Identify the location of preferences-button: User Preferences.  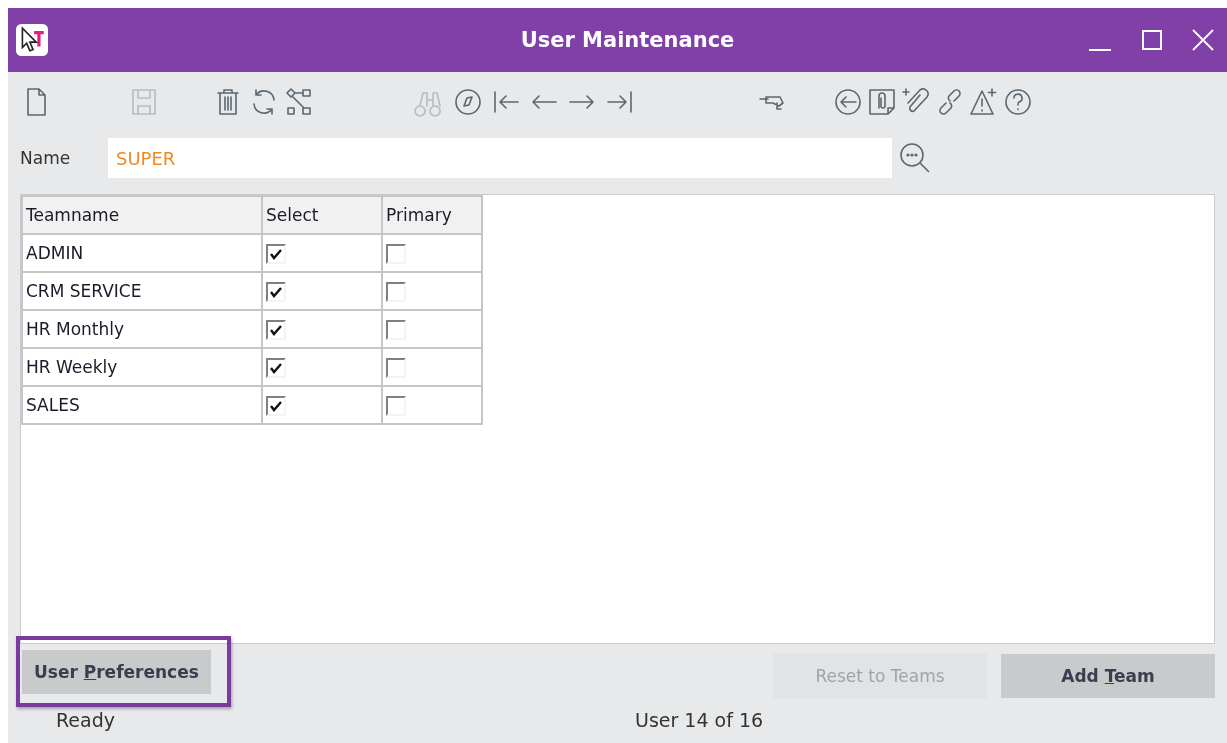
(116, 672).